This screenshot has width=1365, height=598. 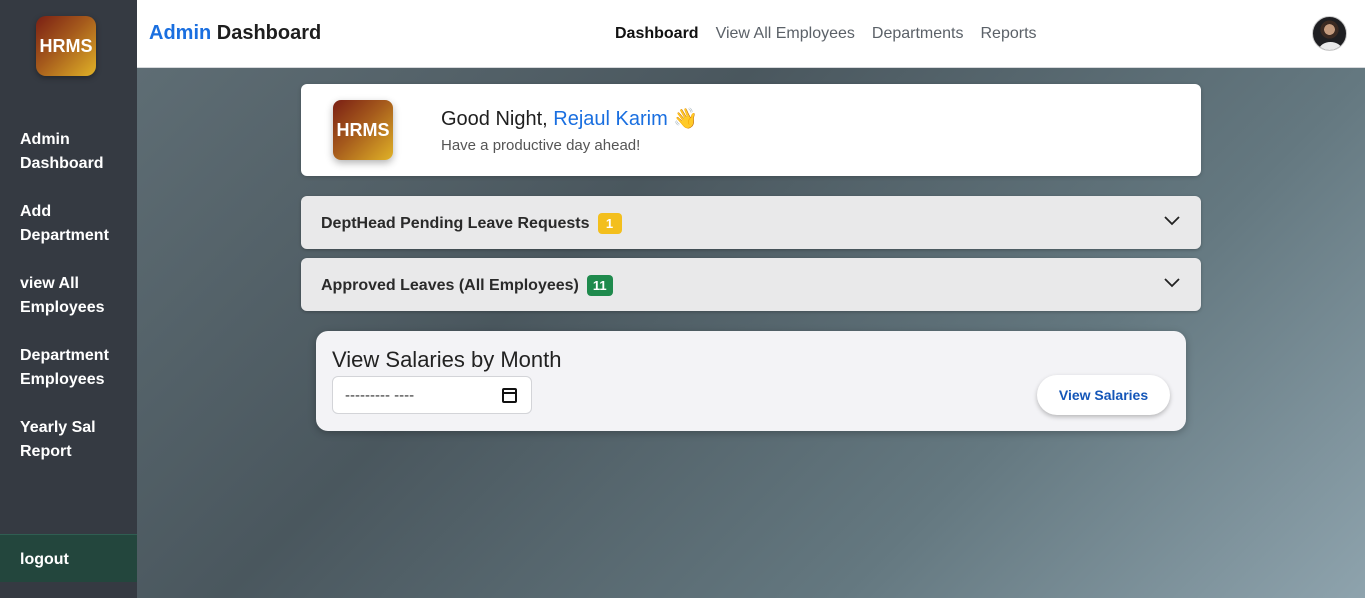 I want to click on wave-icon: 👋, so click(x=686, y=119).